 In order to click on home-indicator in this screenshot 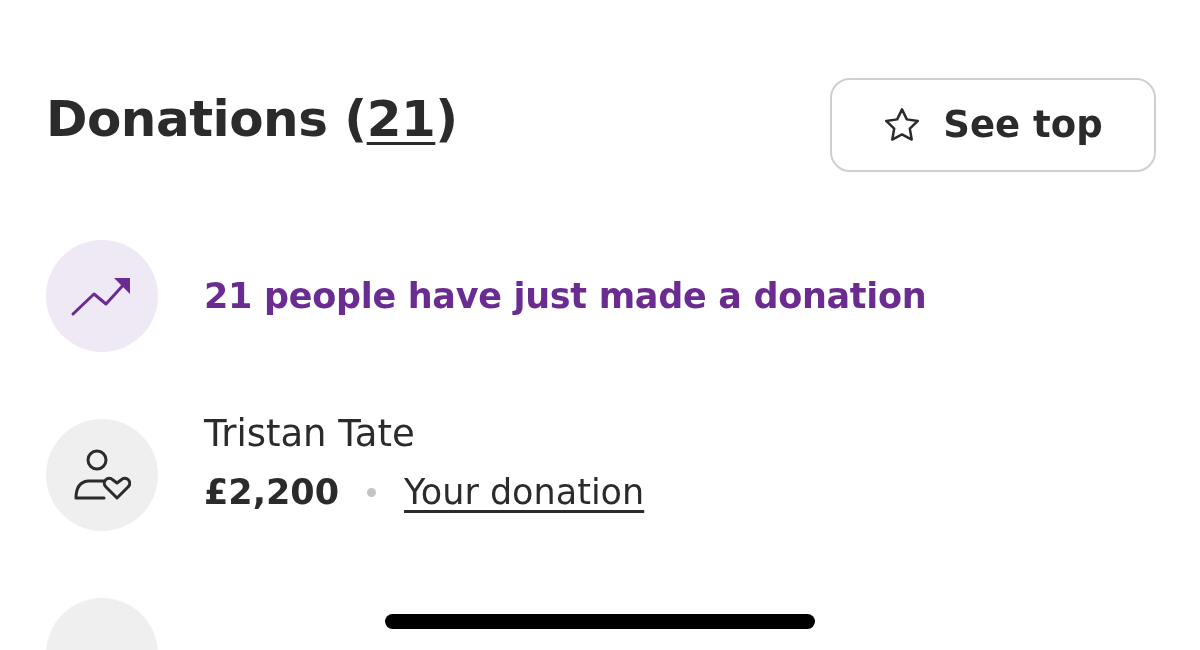, I will do `click(600, 621)`.